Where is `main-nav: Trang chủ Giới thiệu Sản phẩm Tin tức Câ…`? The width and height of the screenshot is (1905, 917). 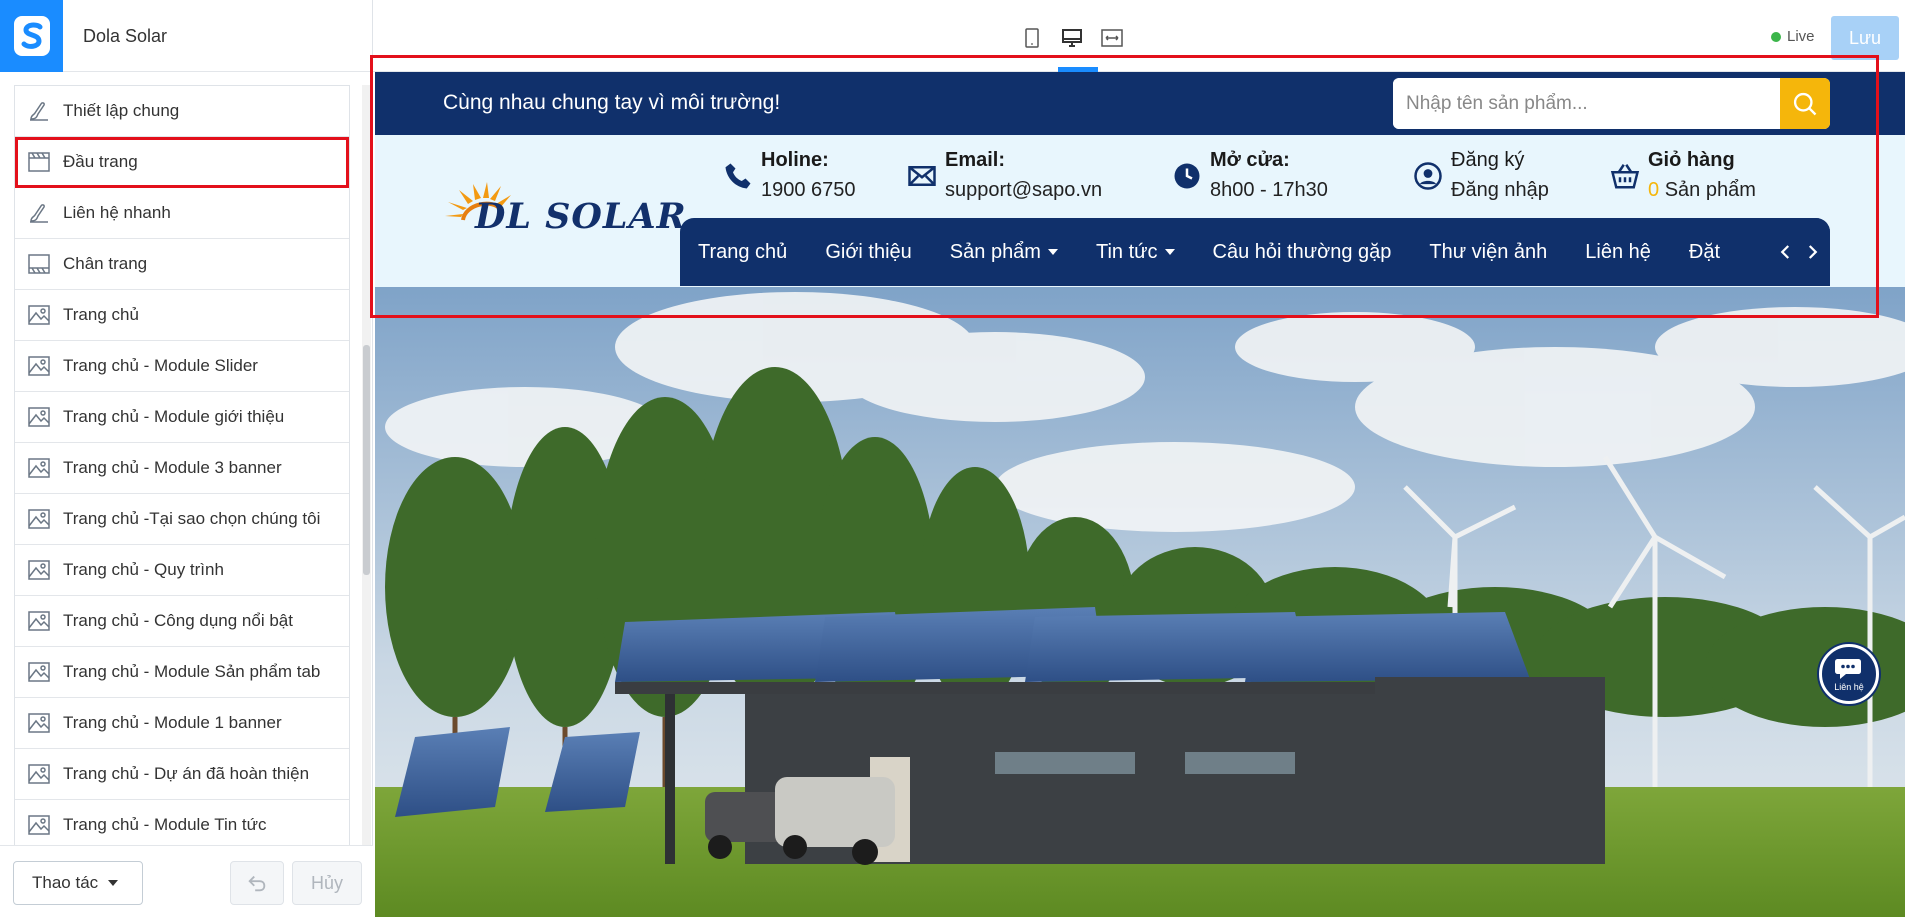
main-nav: Trang chủ Giới thiệu Sản phẩm Tin tức Câ… is located at coordinates (1255, 252).